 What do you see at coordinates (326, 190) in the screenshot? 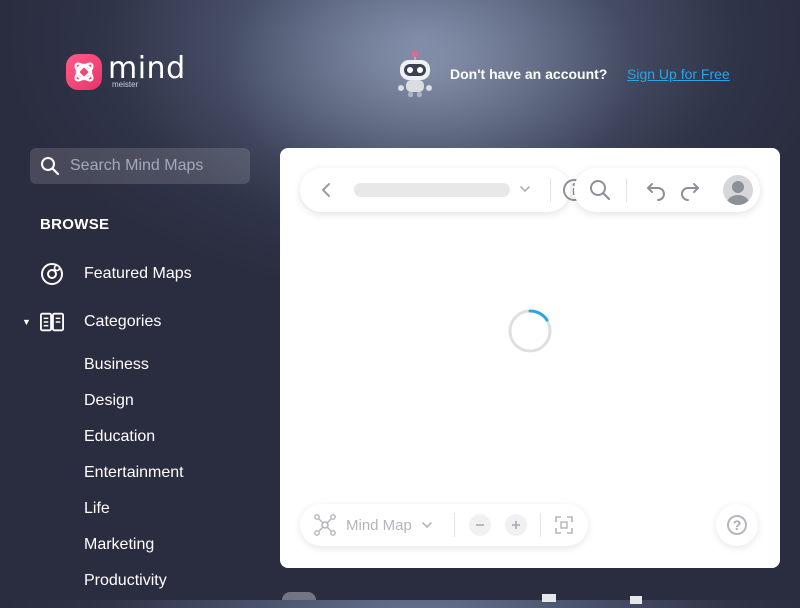
I see `back-chevron-icon` at bounding box center [326, 190].